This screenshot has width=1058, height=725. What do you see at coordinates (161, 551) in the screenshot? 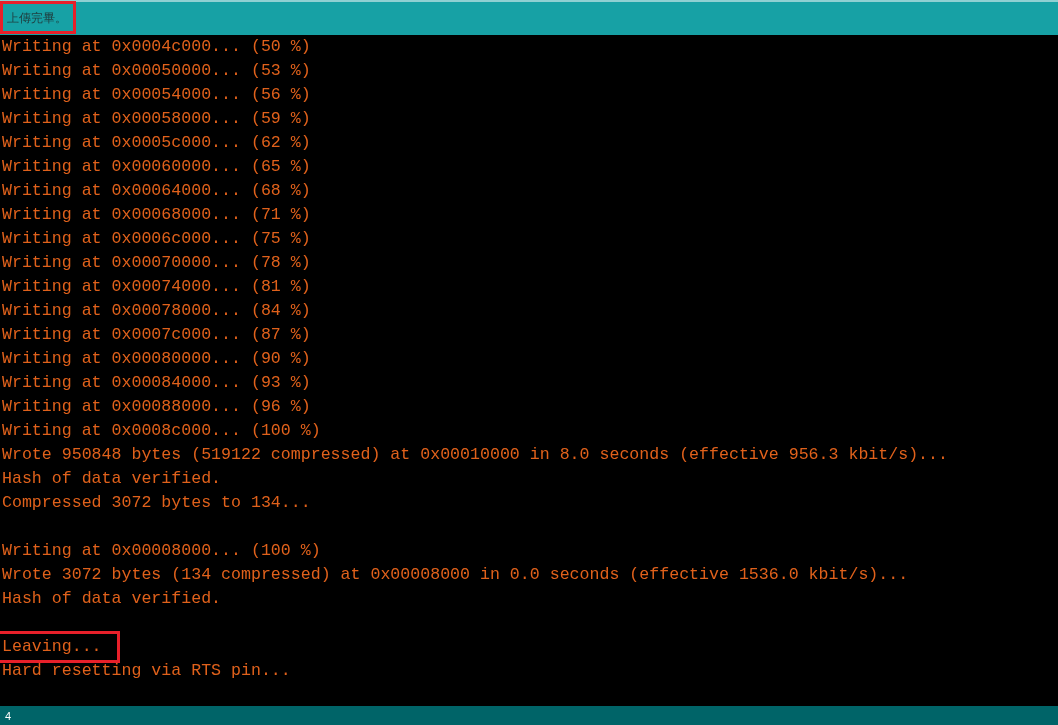
I see `console-line: Writing at 0x00008000... (100 %)` at bounding box center [161, 551].